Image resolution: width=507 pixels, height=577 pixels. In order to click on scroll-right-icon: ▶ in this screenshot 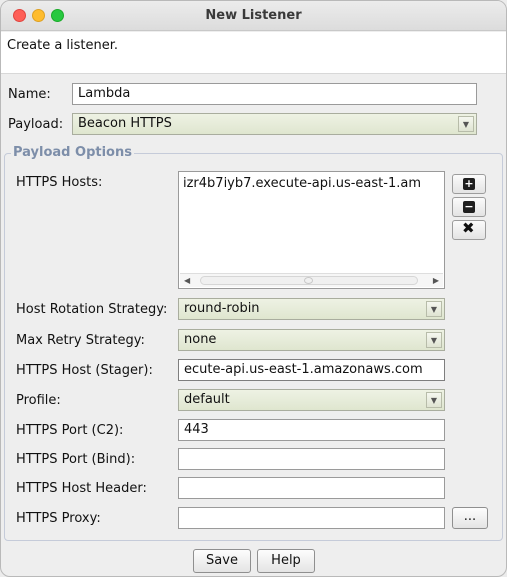, I will do `click(436, 281)`.